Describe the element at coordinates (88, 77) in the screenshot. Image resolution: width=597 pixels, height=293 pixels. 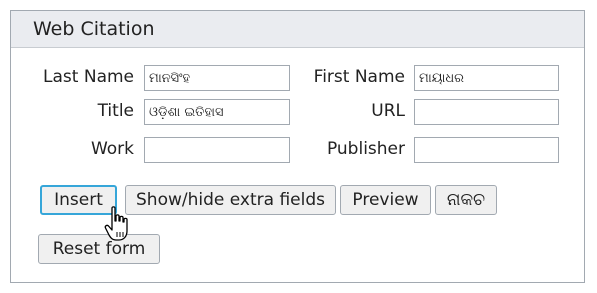
I see `last-name-label: Last Name` at that location.